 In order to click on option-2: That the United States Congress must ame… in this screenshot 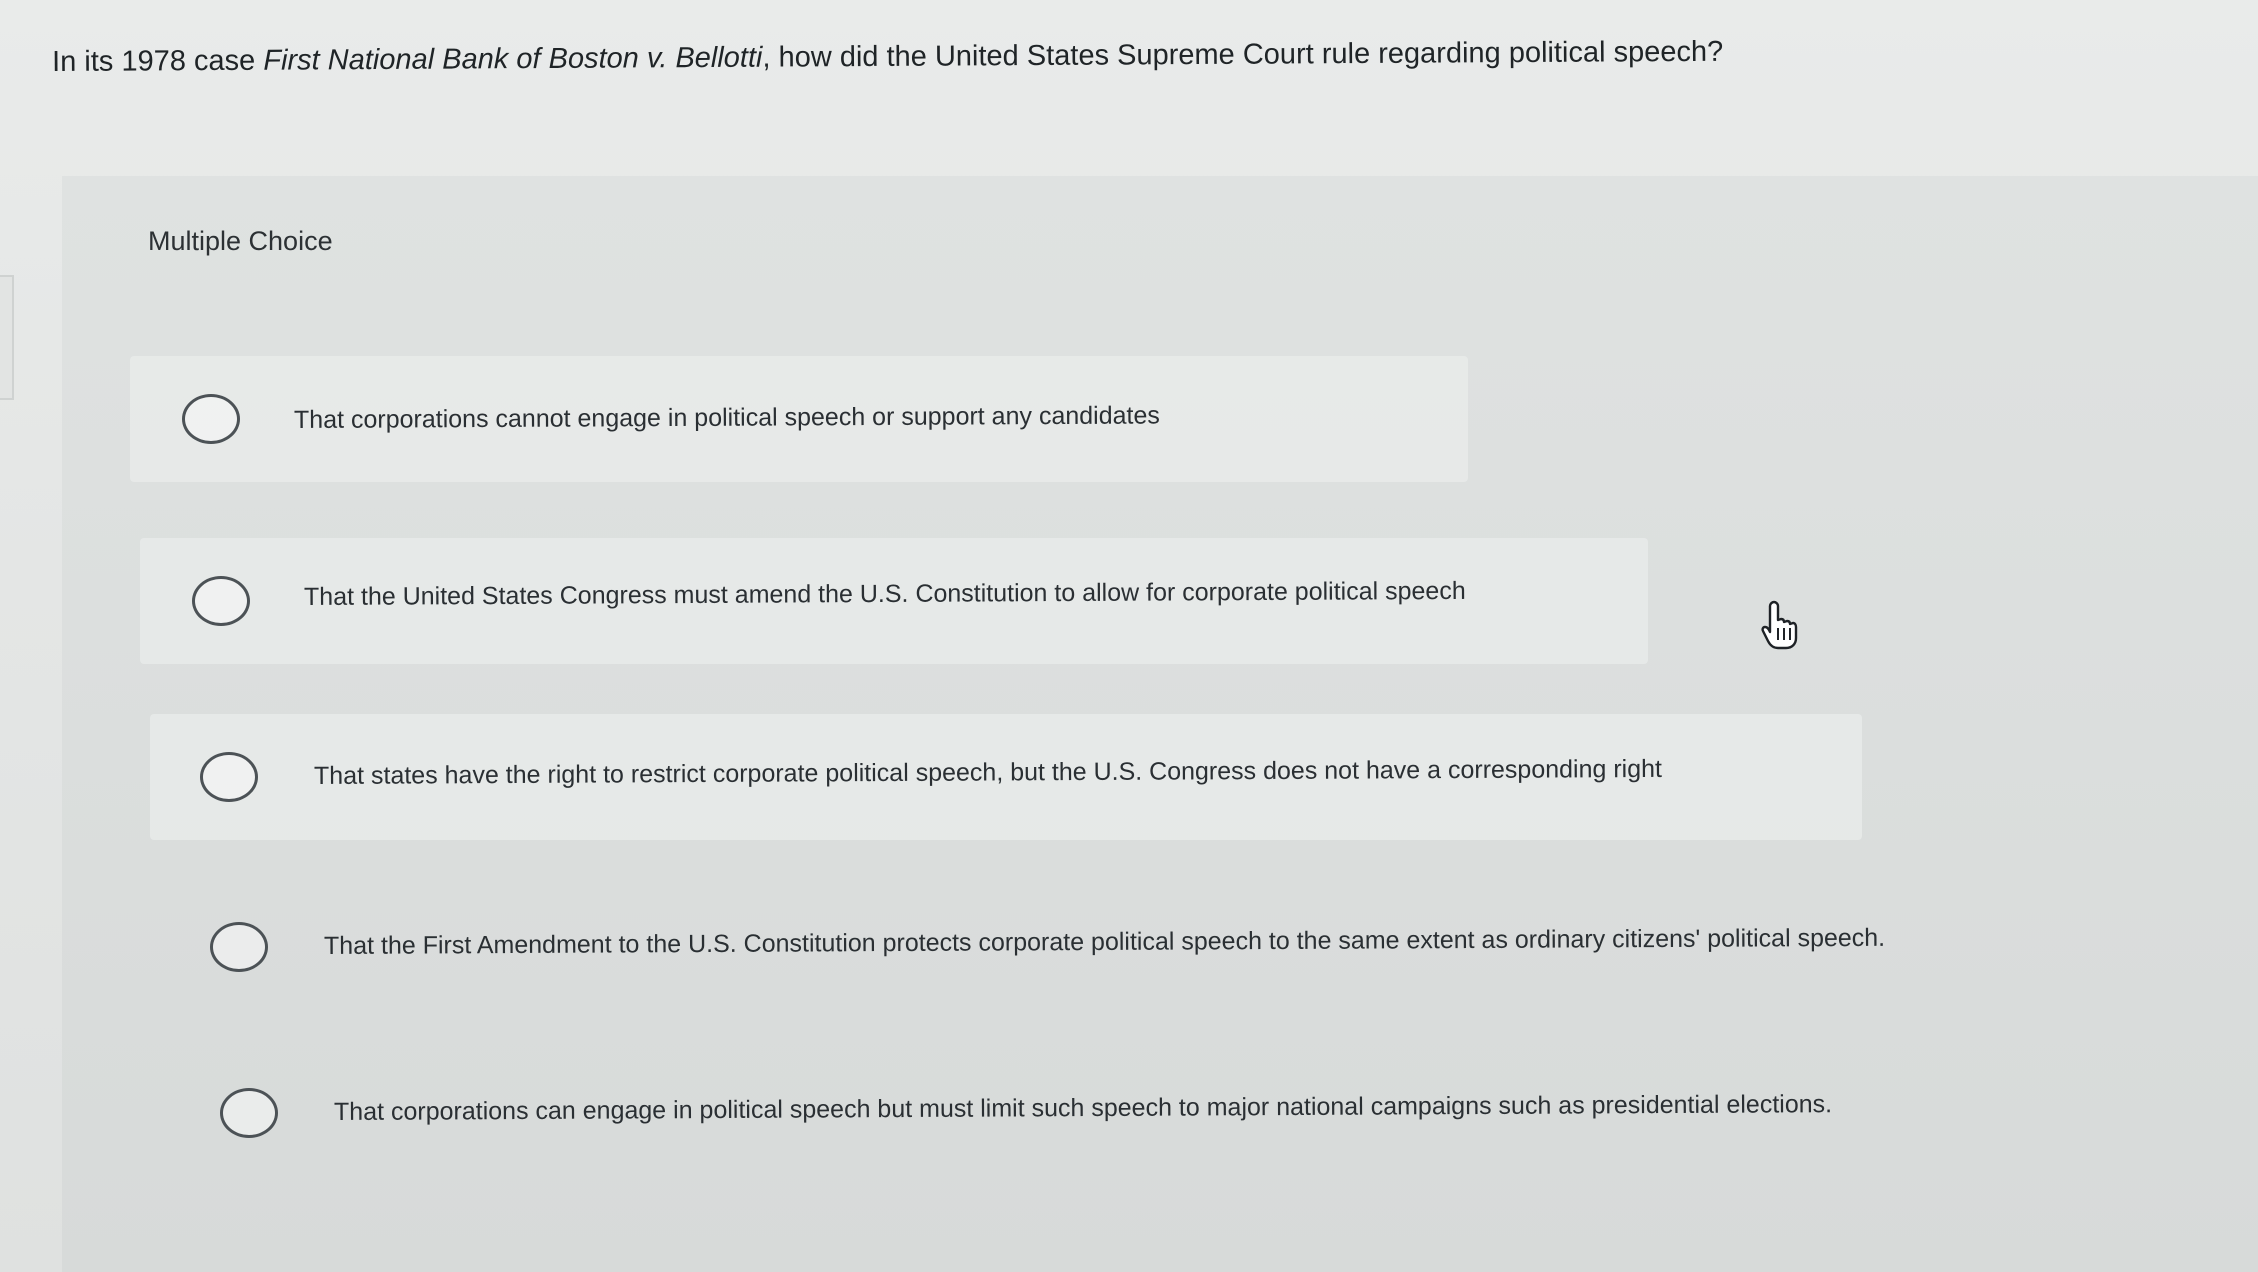, I will do `click(894, 601)`.